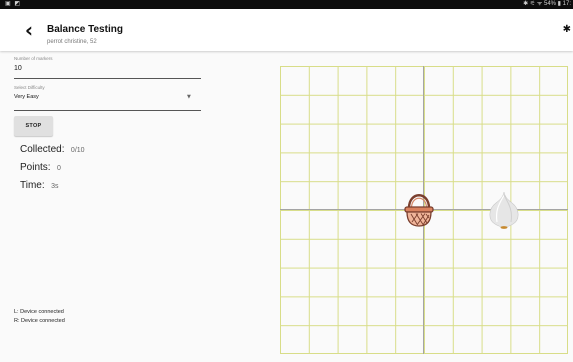  What do you see at coordinates (55, 186) in the screenshot?
I see `time-value: 3s` at bounding box center [55, 186].